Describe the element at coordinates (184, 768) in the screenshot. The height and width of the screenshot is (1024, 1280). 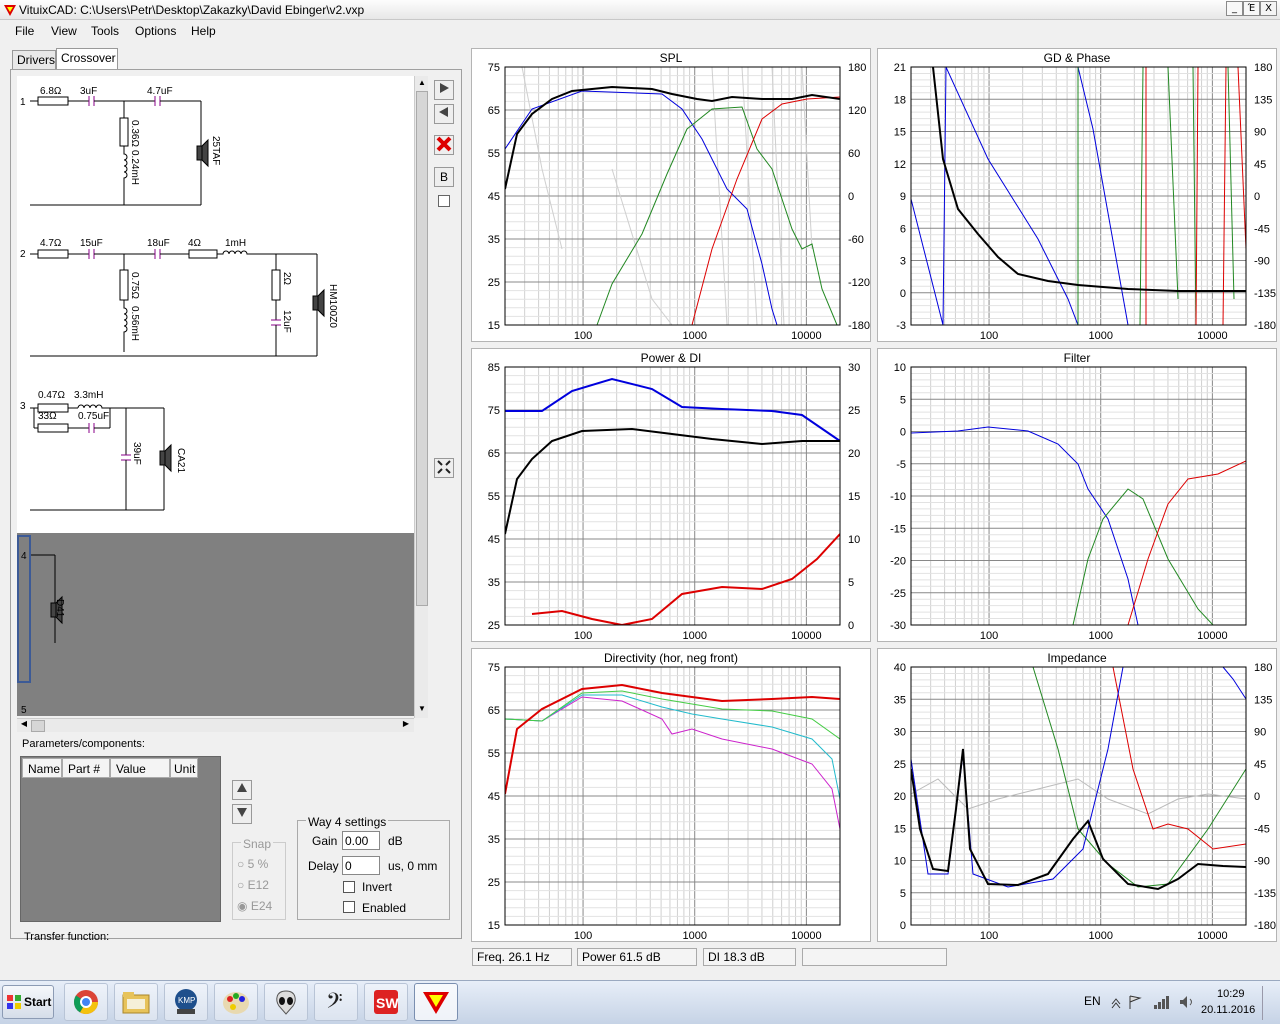
I see `col-unit: Unit` at that location.